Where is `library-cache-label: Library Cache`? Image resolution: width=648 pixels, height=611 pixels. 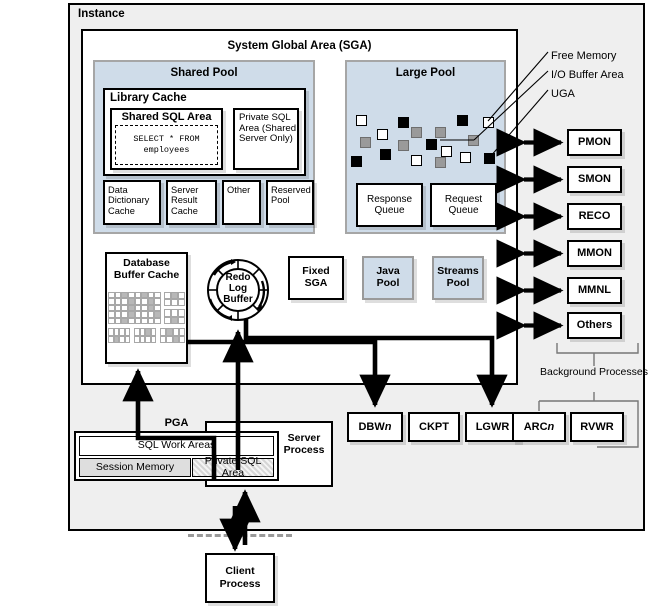
library-cache-label: Library Cache is located at coordinates (148, 98).